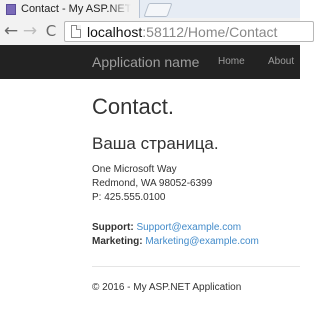  Describe the element at coordinates (281, 61) in the screenshot. I see `nav-link-about: About` at that location.